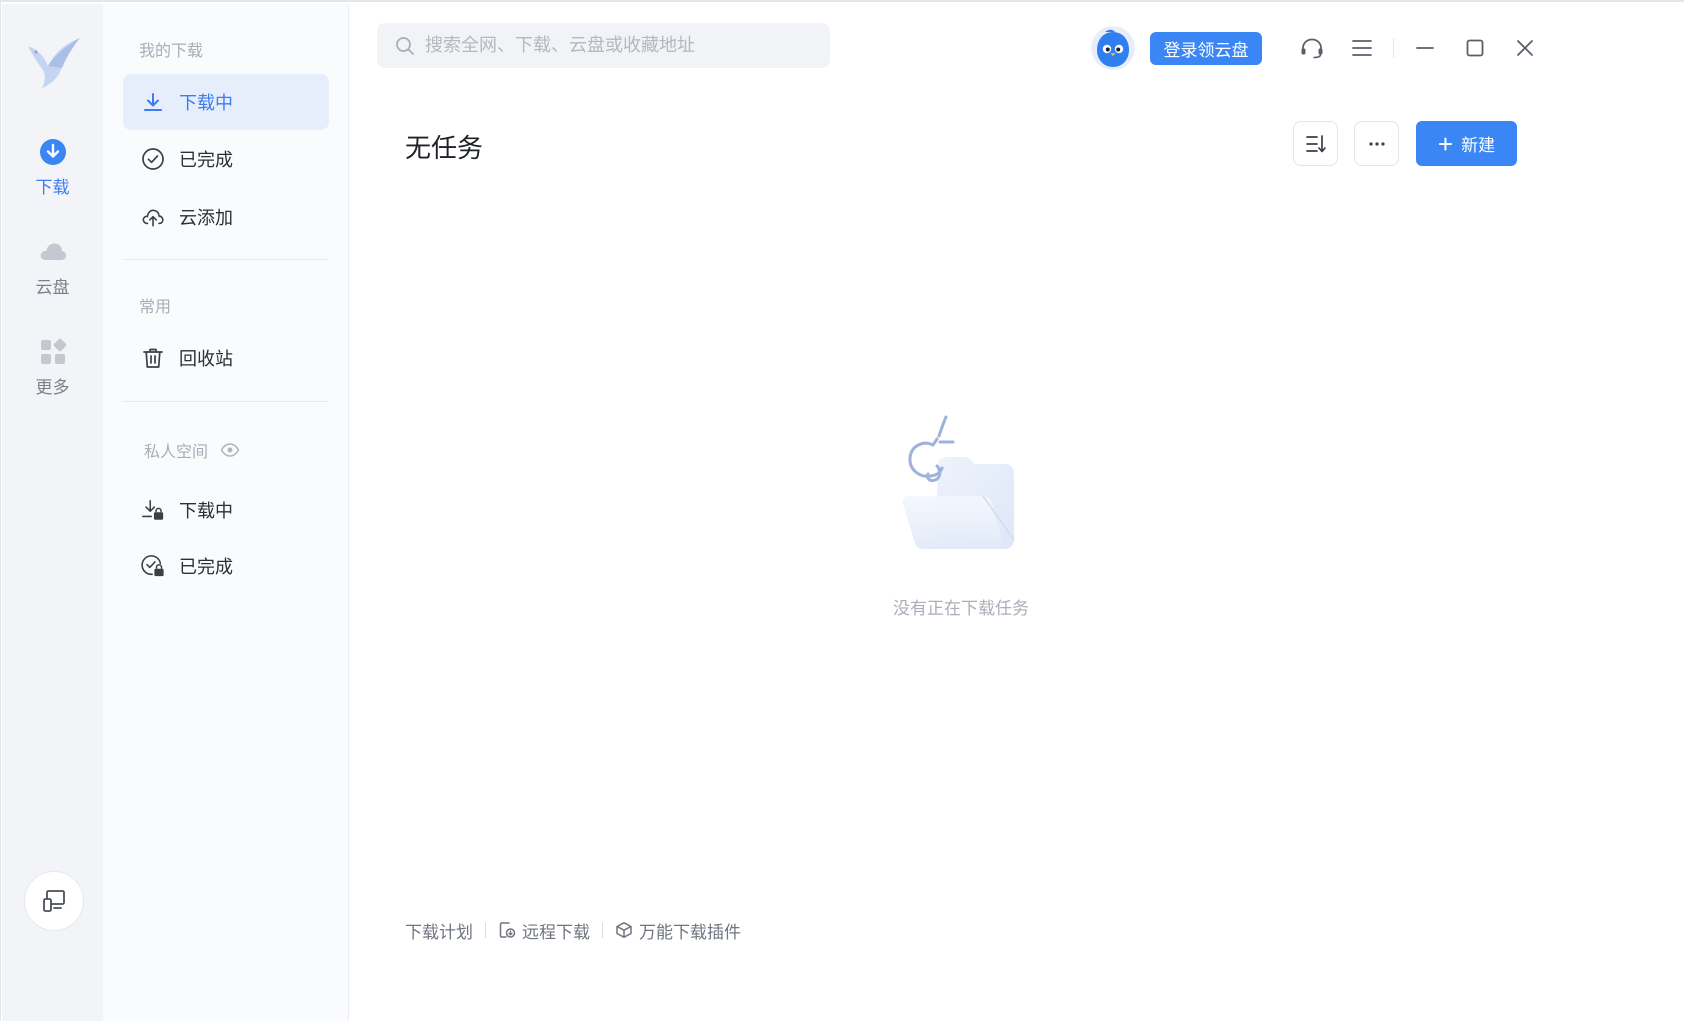 Image resolution: width=1684 pixels, height=1021 pixels. I want to click on search-input, so click(620, 45).